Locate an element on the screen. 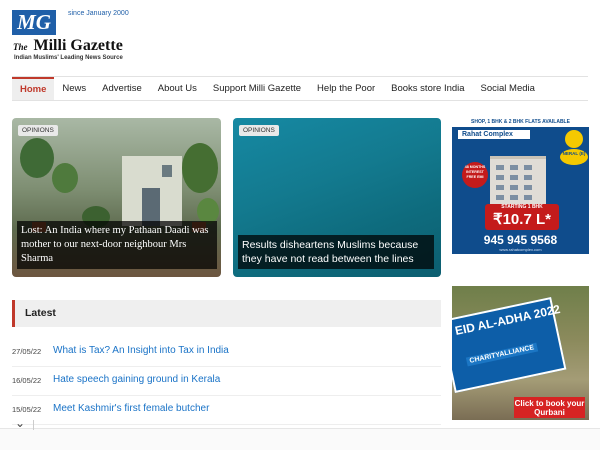  news-date: 16/05/22 is located at coordinates (27, 380).